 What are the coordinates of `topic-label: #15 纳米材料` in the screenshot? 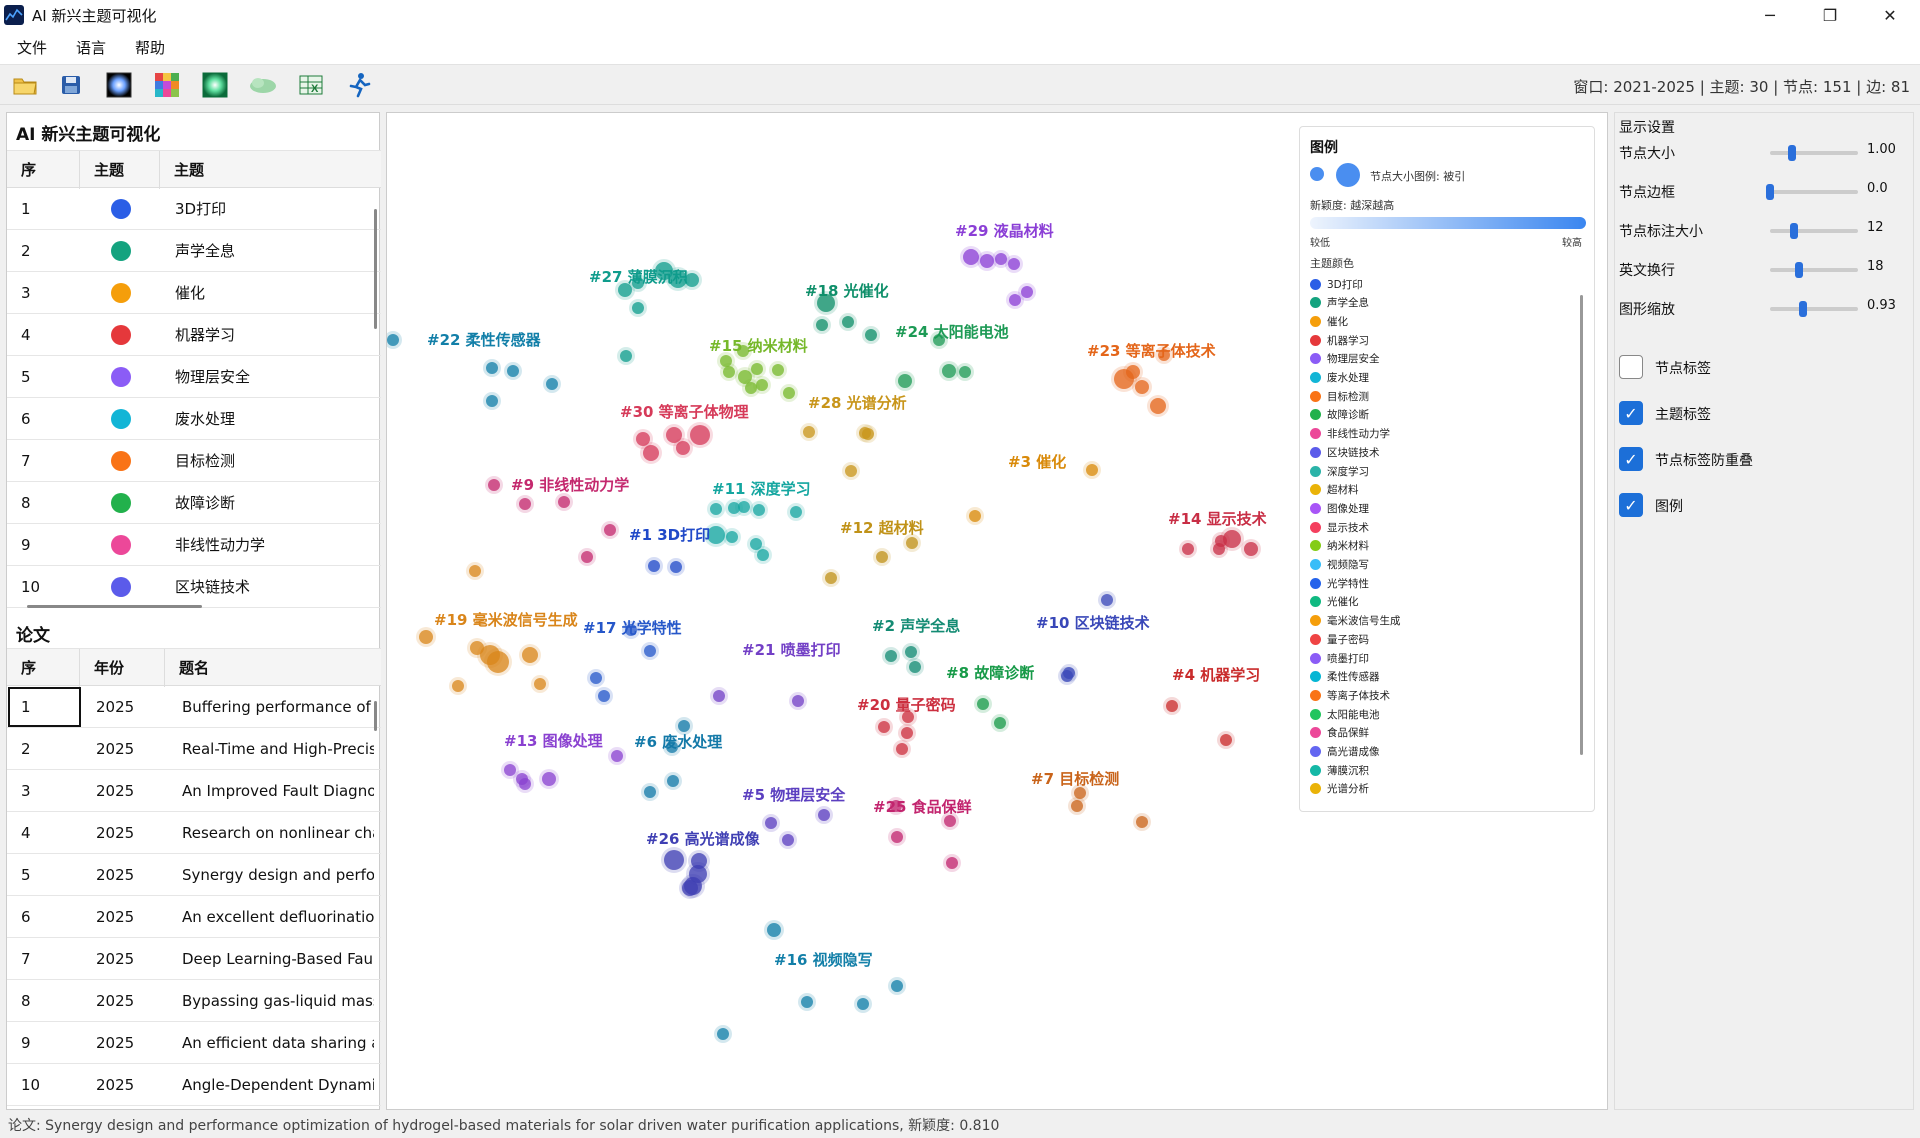 It's located at (758, 346).